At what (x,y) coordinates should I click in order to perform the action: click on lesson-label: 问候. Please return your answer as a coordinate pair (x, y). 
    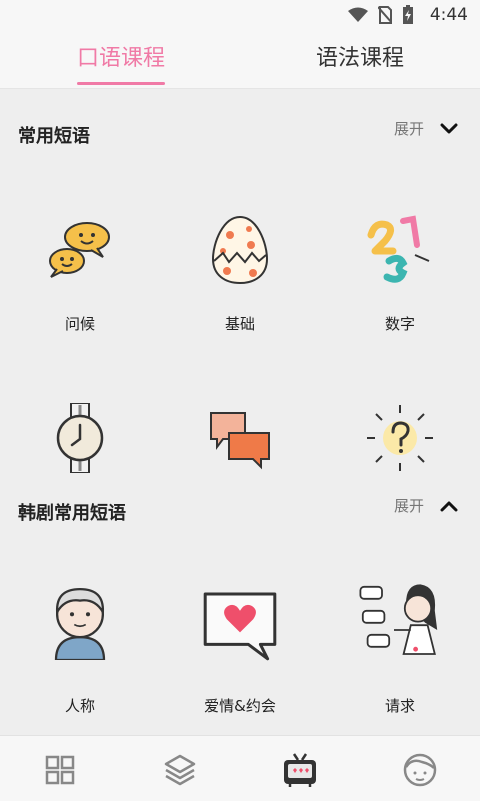
    Looking at the image, I should click on (79, 324).